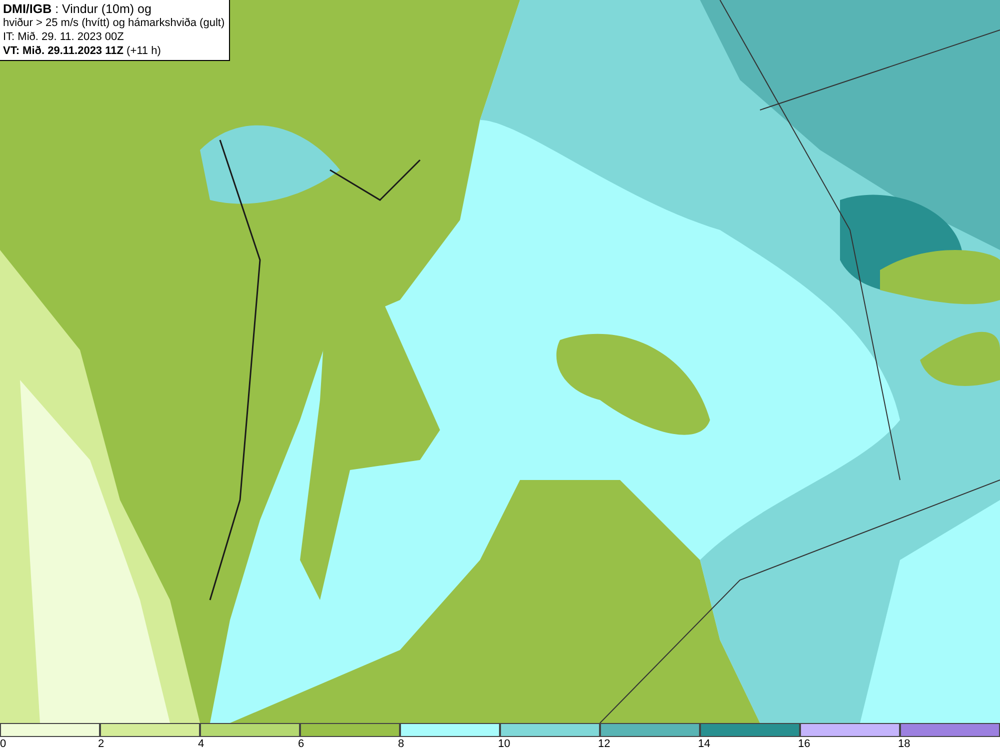 The height and width of the screenshot is (753, 1000). I want to click on legend-label: 6, so click(301, 744).